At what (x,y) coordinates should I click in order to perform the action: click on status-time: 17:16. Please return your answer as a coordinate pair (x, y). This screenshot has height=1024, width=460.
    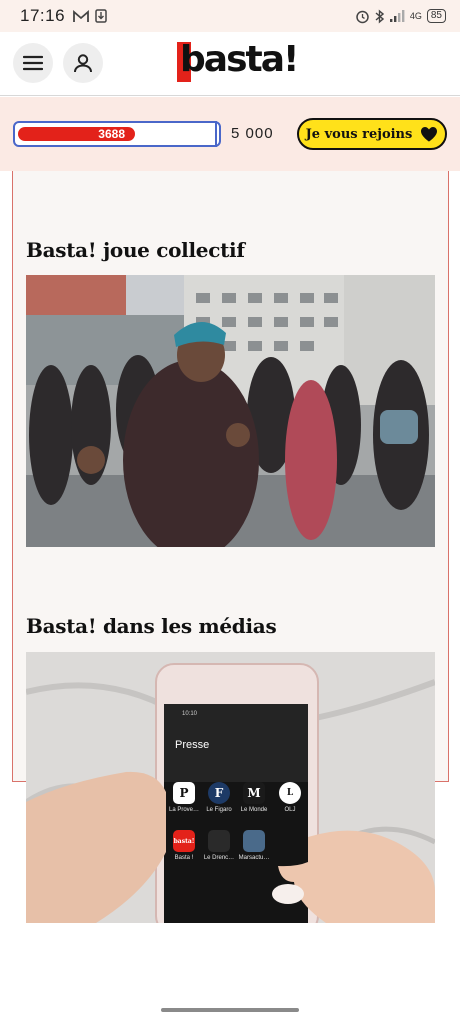
    Looking at the image, I should click on (43, 15).